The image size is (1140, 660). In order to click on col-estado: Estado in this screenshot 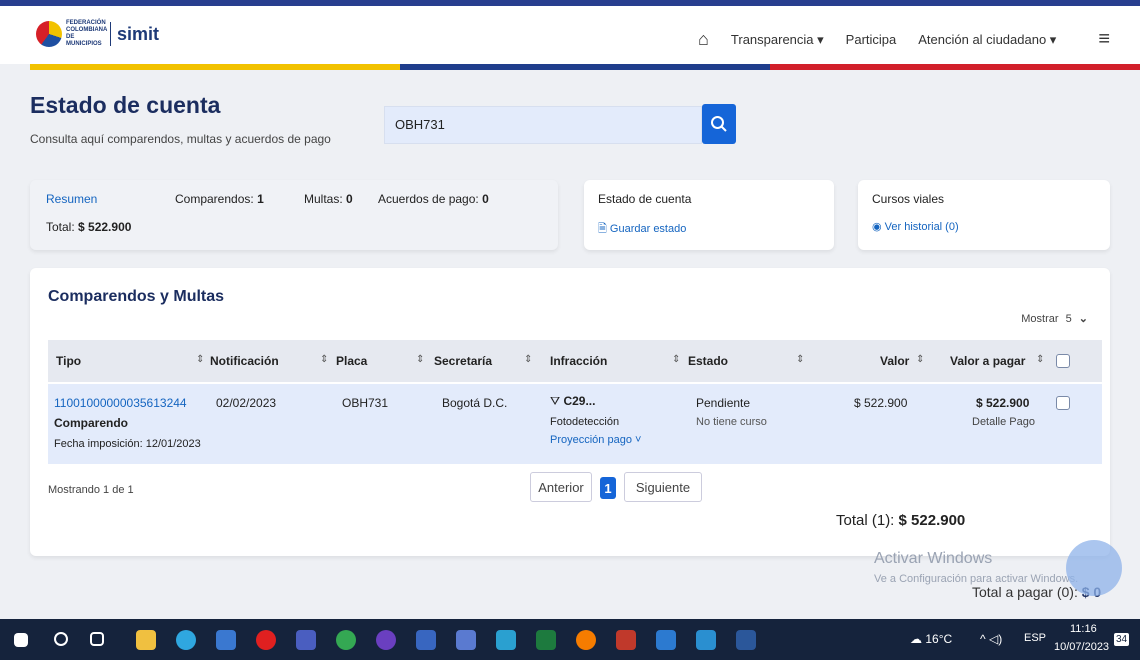, I will do `click(708, 361)`.